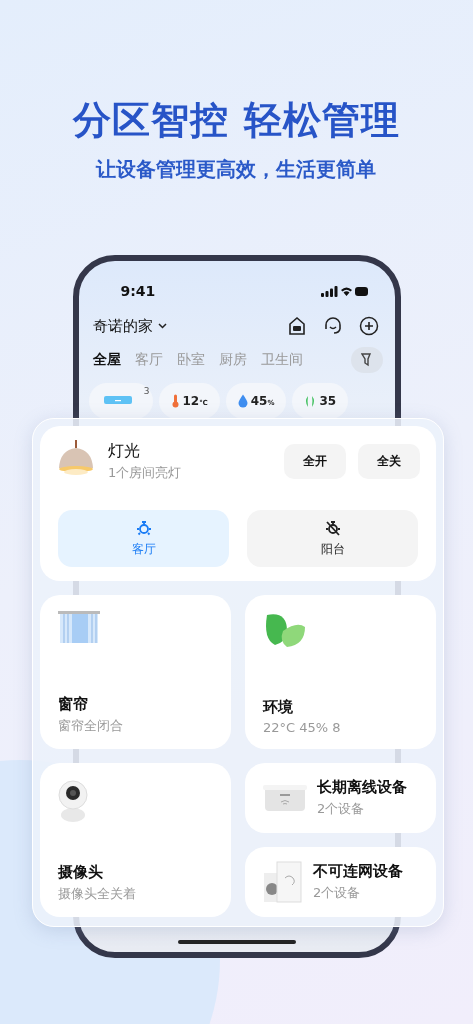 The image size is (473, 1024). I want to click on subheadline: 让设备管理更高效，生活更简单, so click(236, 169).